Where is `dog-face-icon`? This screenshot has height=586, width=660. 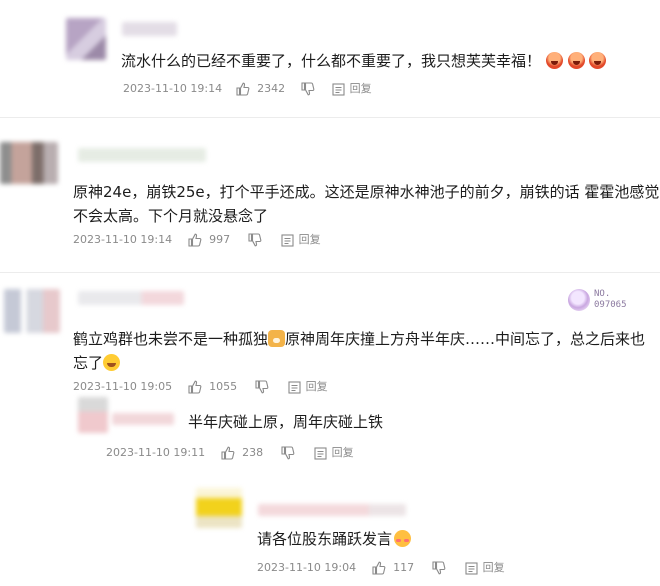
dog-face-icon is located at coordinates (277, 338).